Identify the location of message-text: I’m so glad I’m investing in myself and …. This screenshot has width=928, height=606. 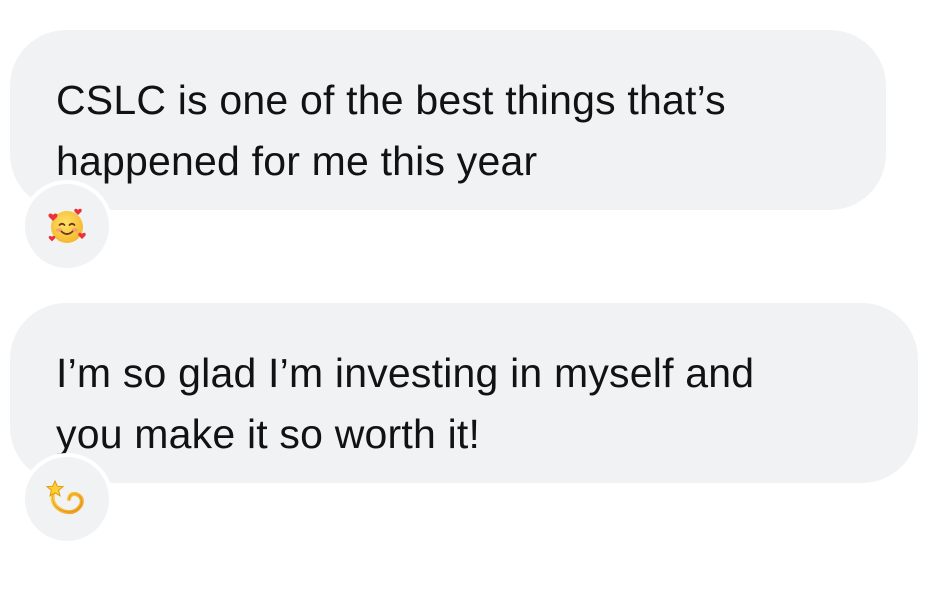
(405, 403).